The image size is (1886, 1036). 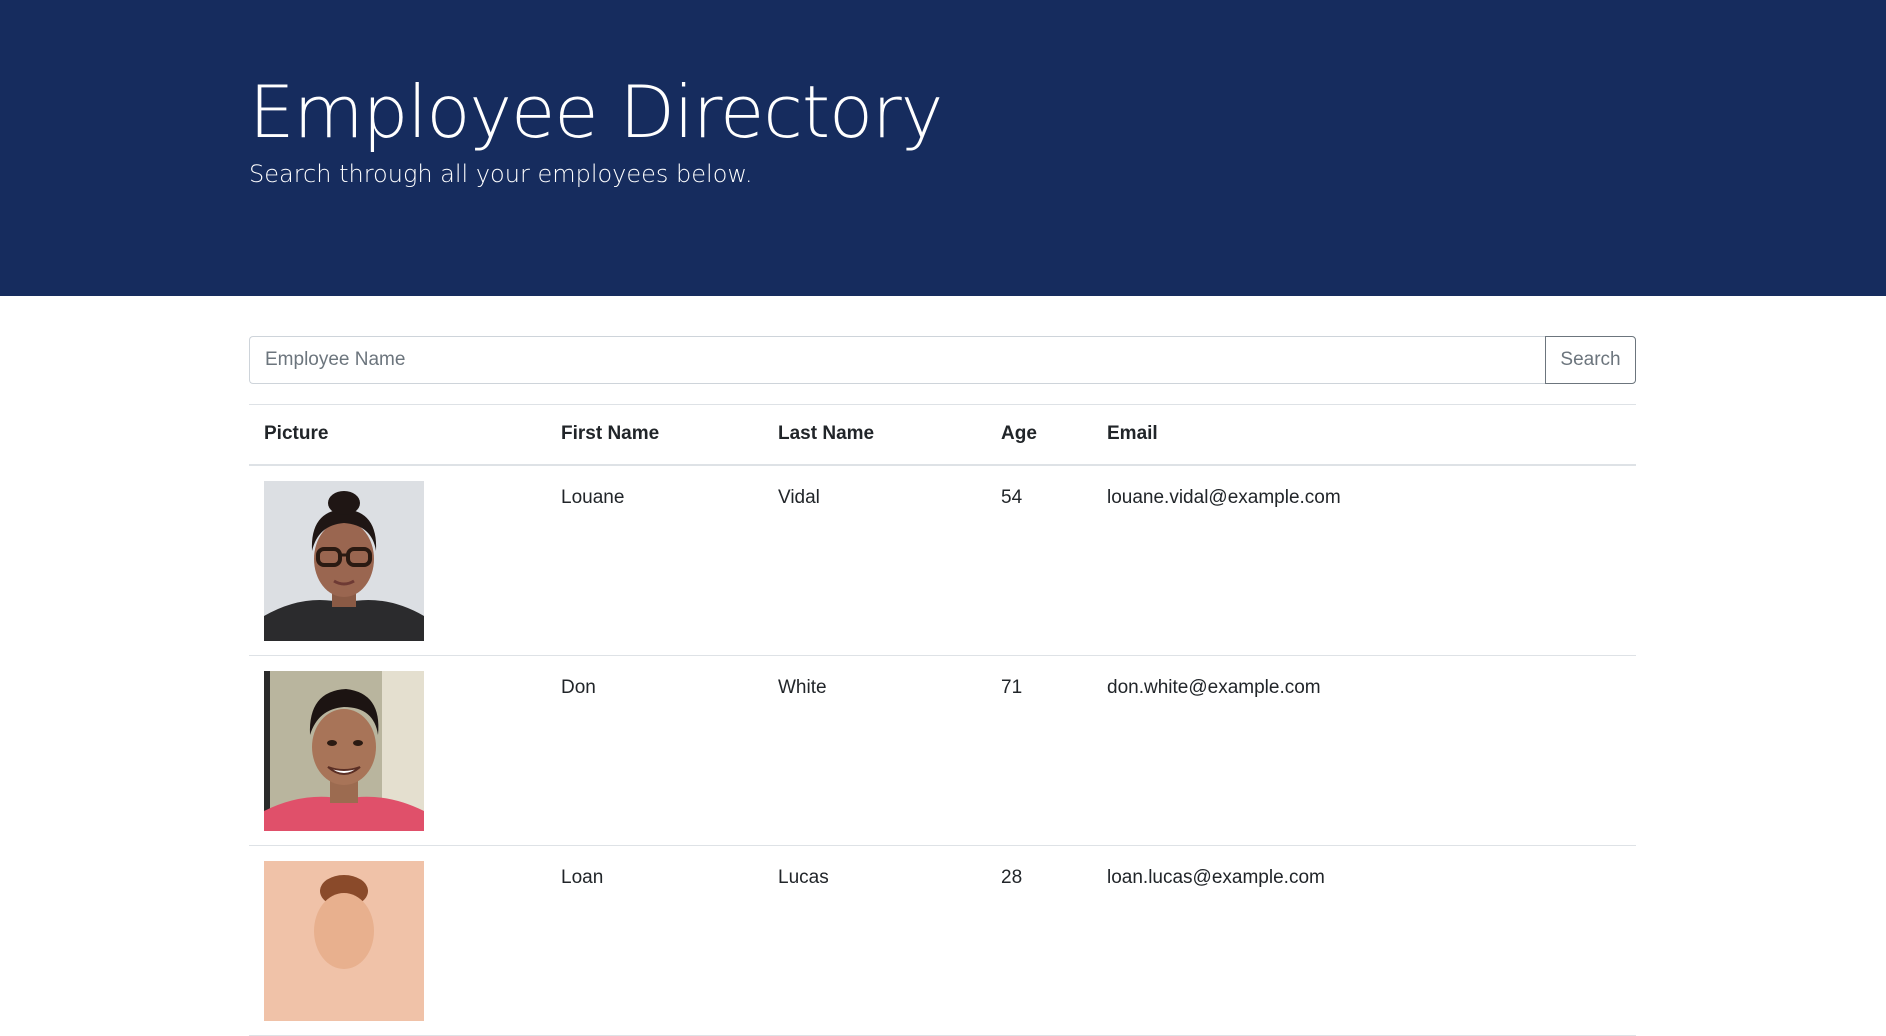 What do you see at coordinates (1039, 560) in the screenshot?
I see `age-cell: 54` at bounding box center [1039, 560].